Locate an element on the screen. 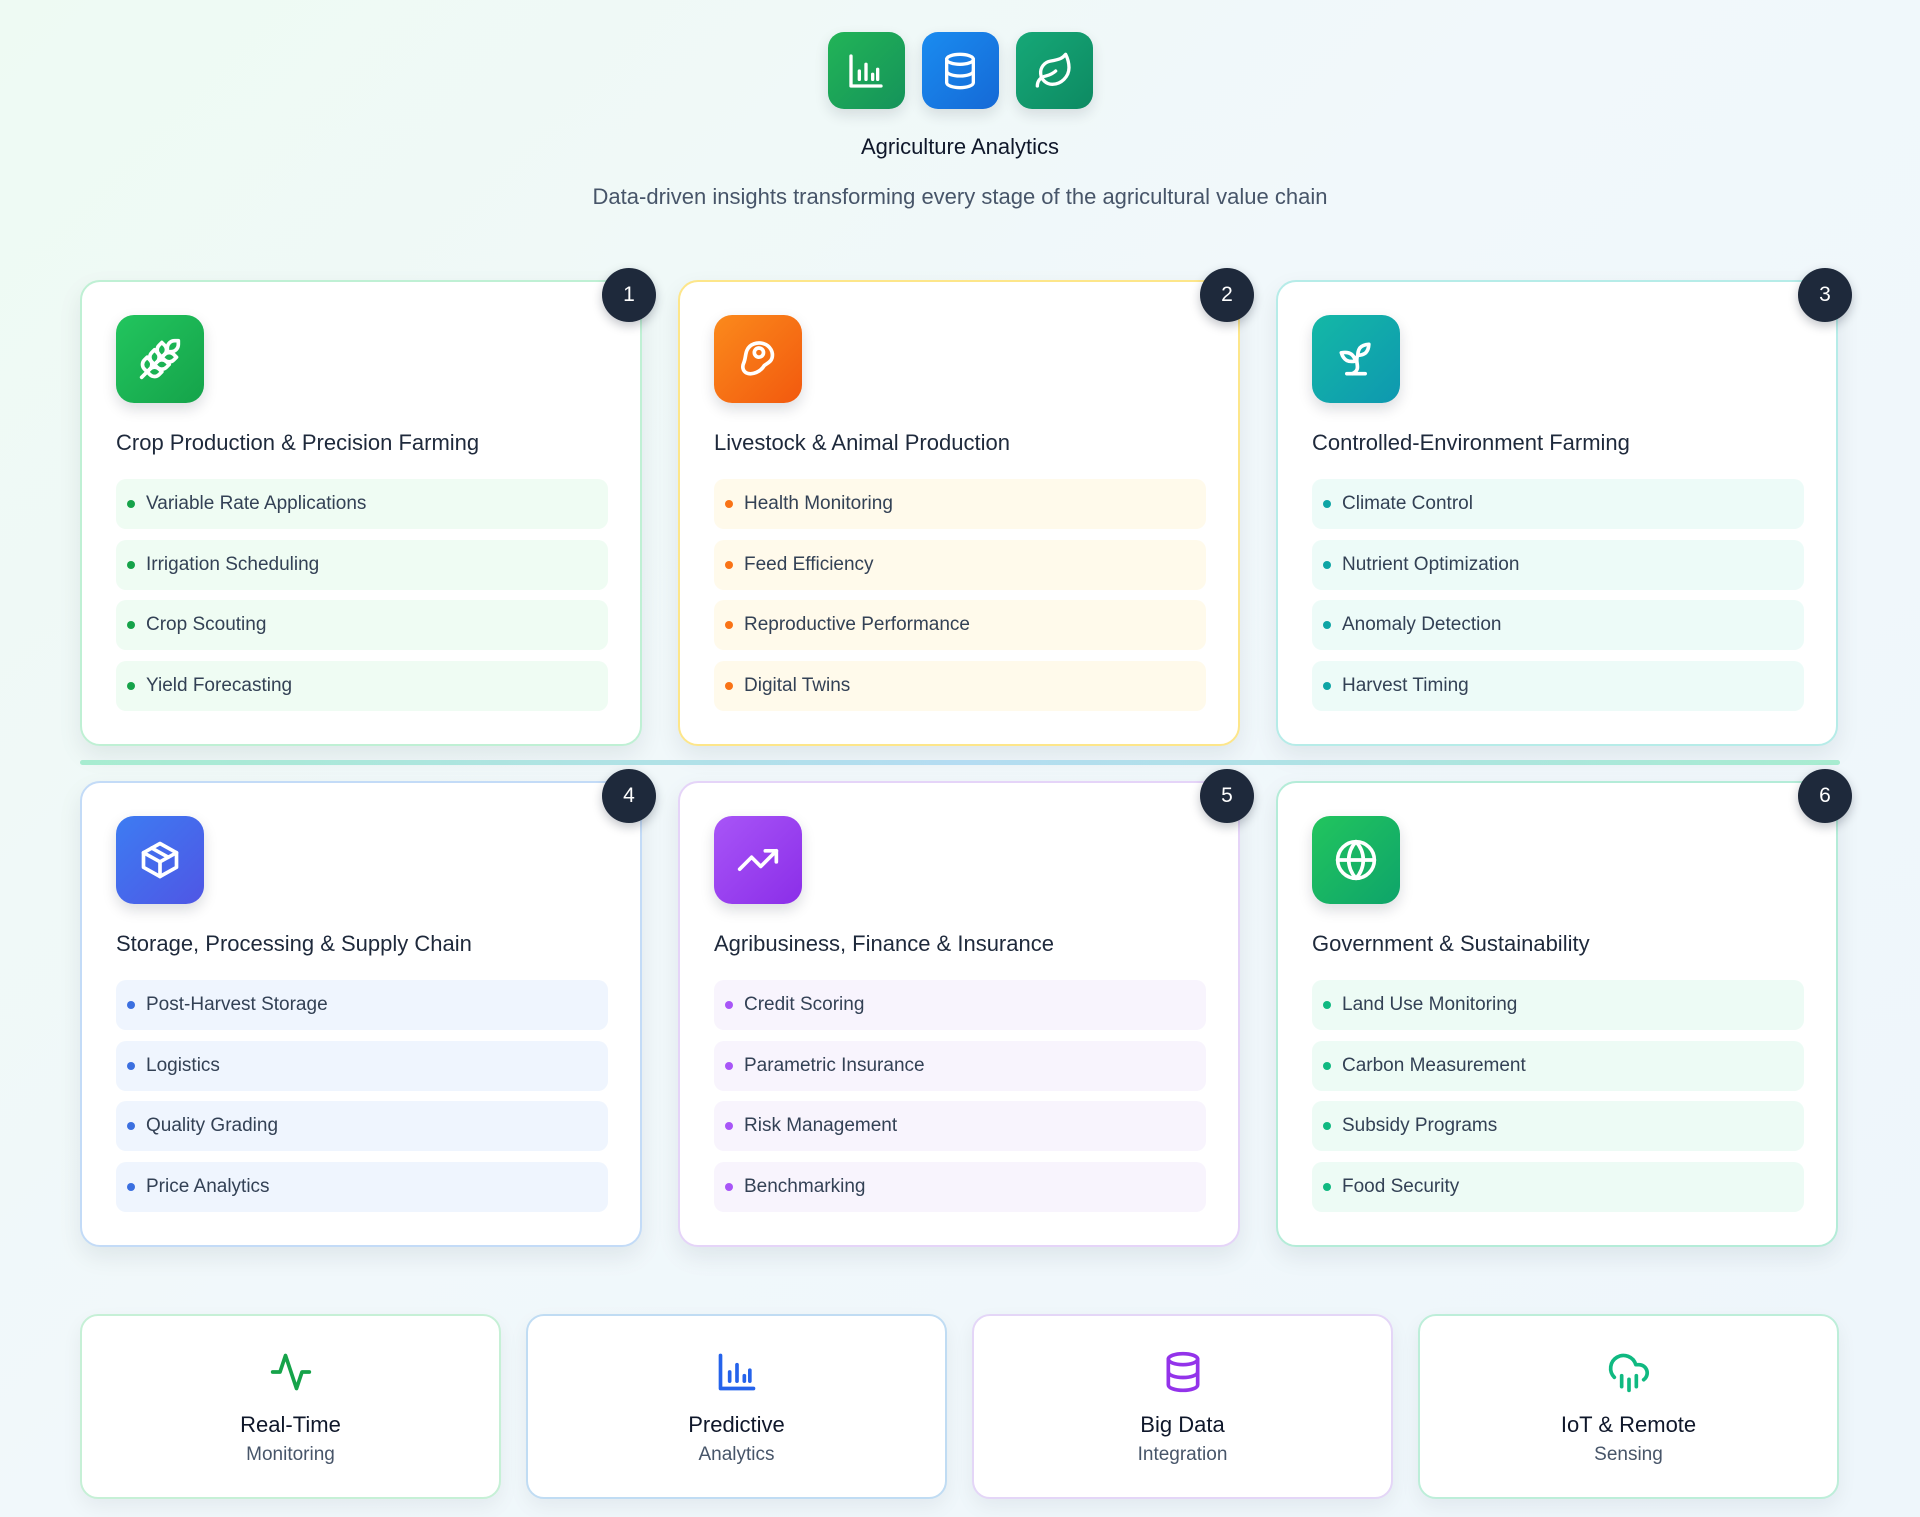 The image size is (1920, 1517). item-label: Land Use Monitoring is located at coordinates (1430, 1004).